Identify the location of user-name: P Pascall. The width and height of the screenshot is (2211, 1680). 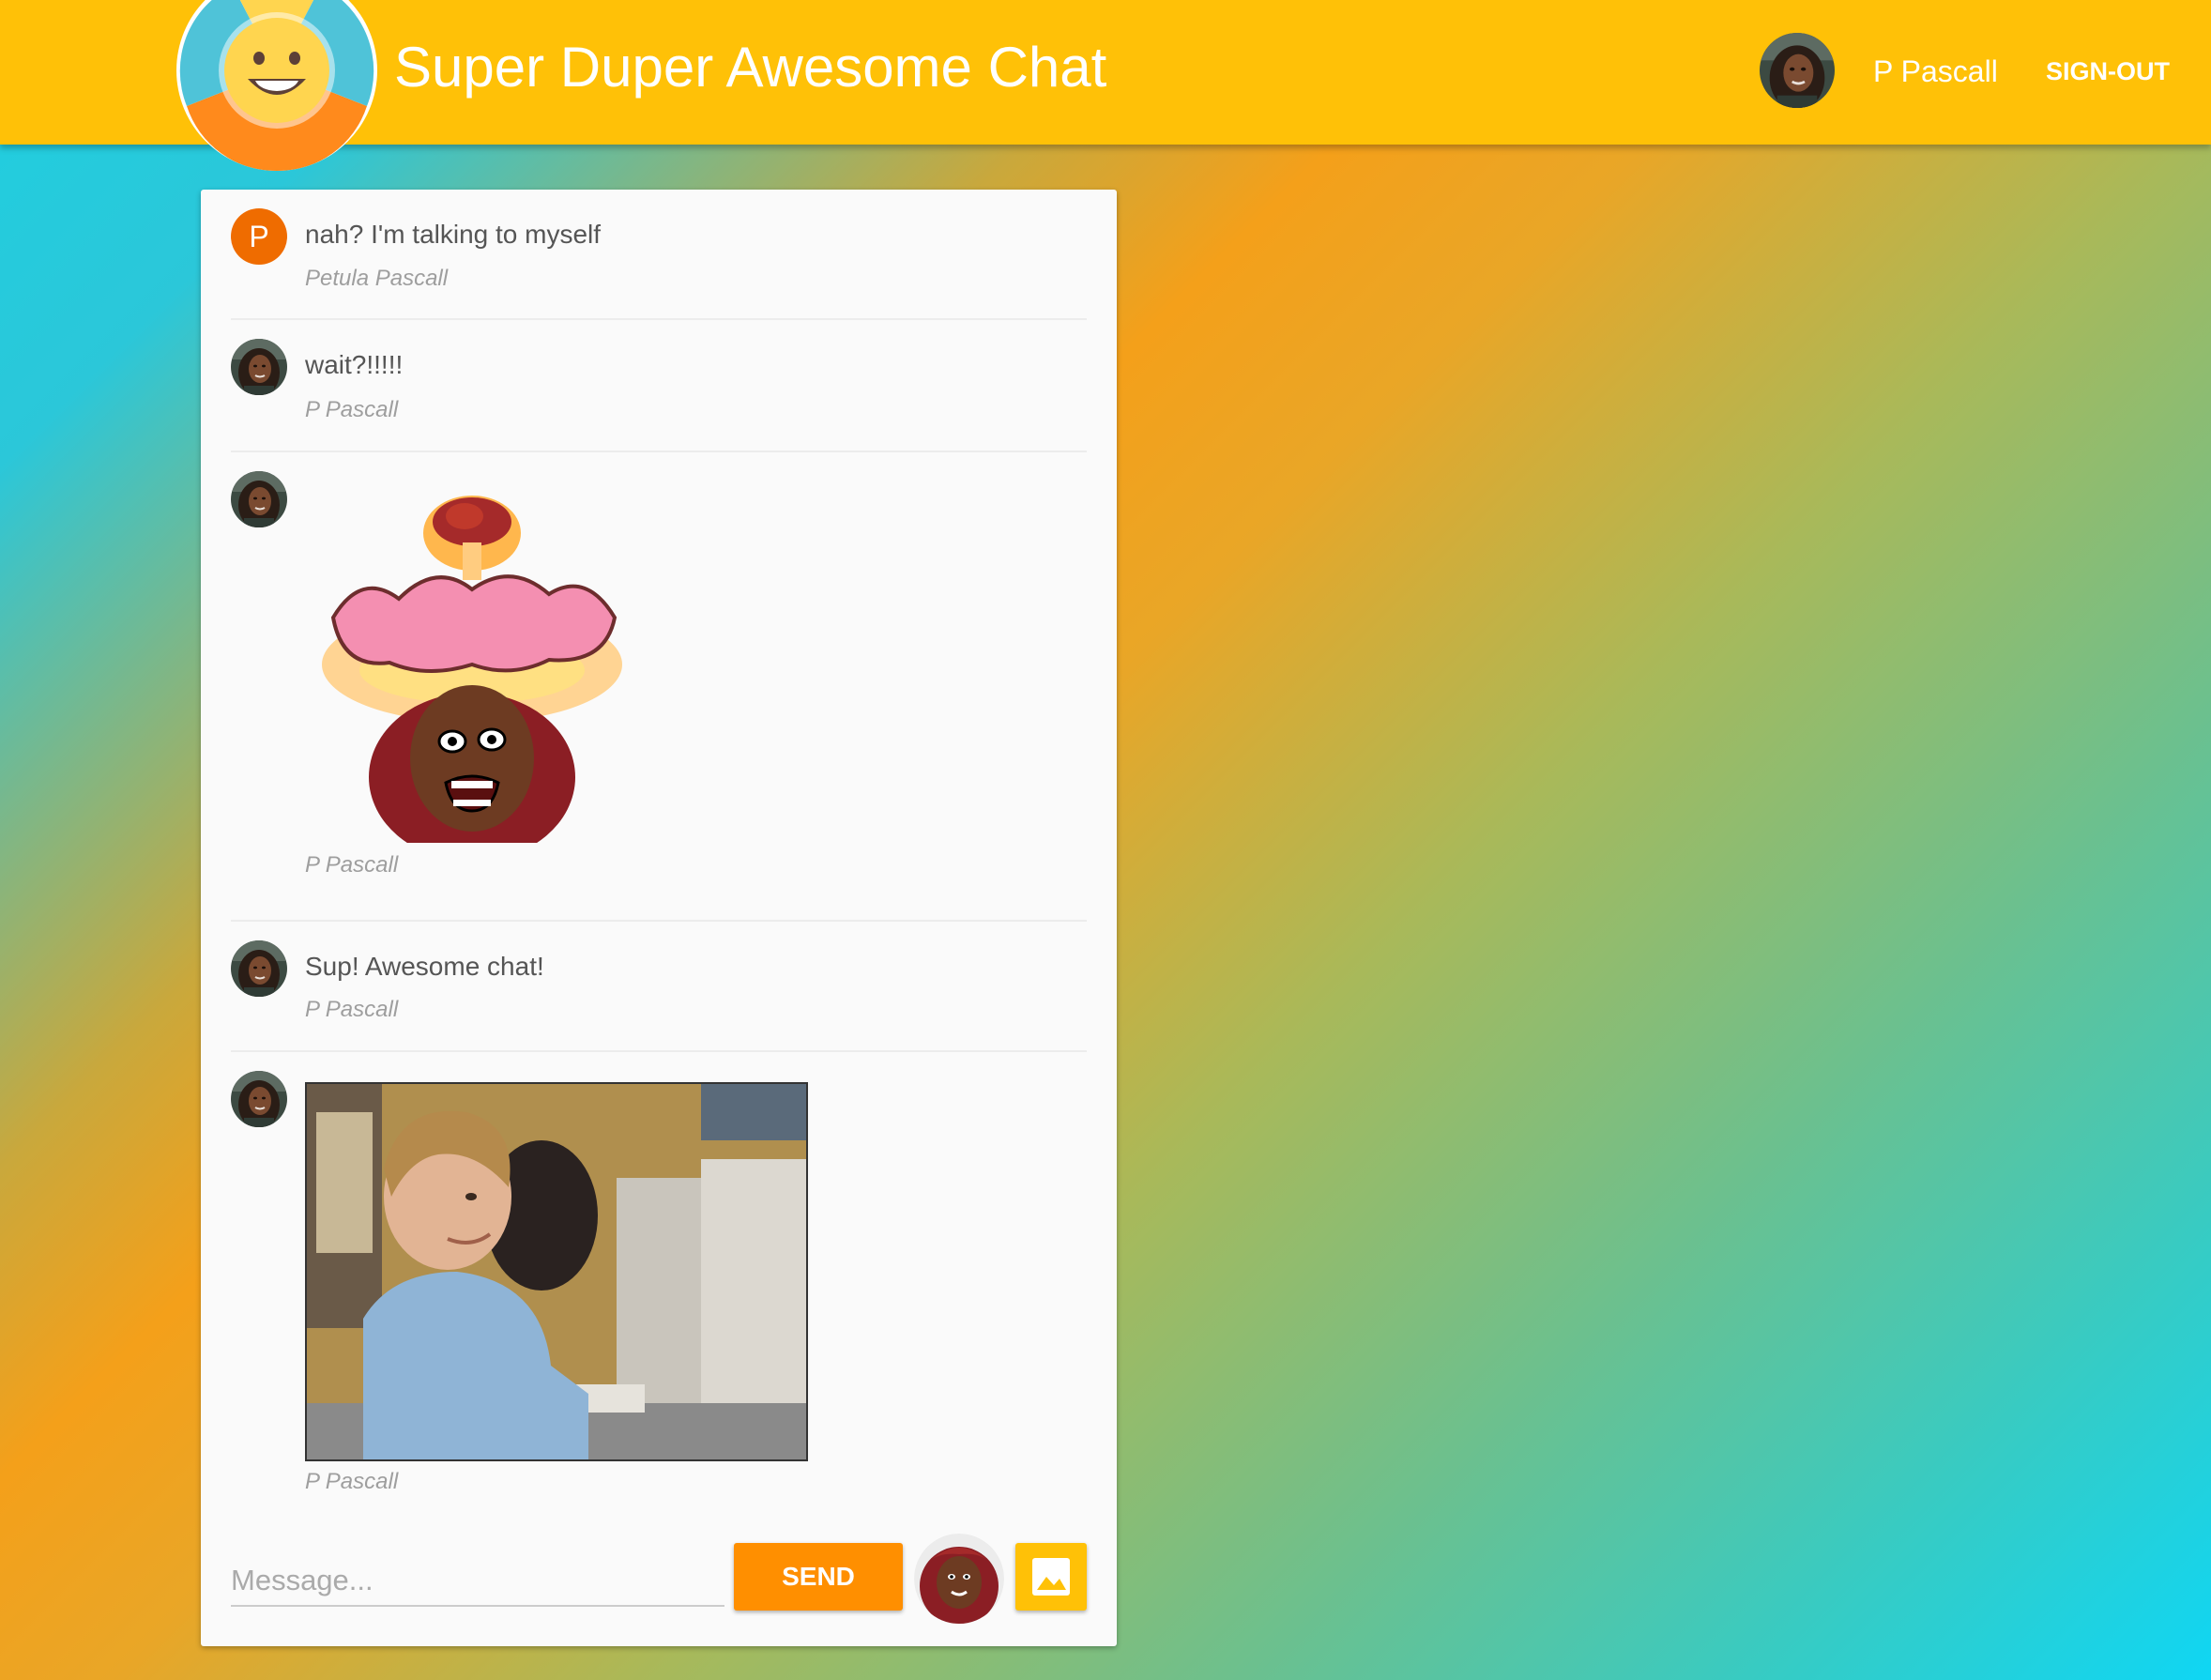
(1936, 71).